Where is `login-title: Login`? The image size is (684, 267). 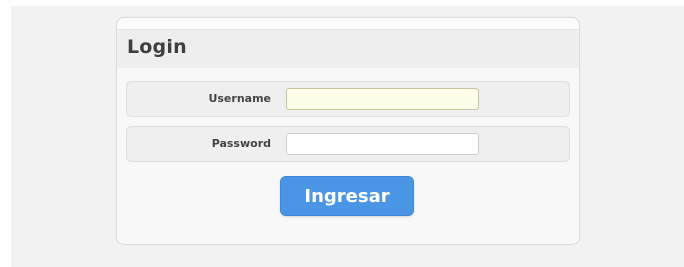
login-title: Login is located at coordinates (157, 47).